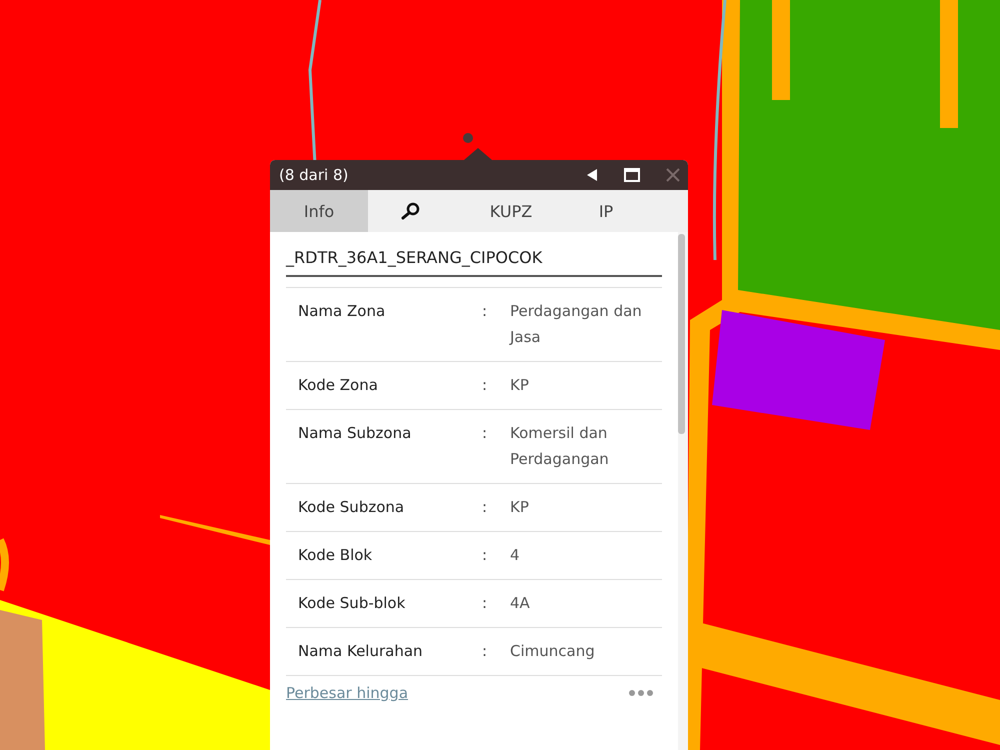 Image resolution: width=1000 pixels, height=750 pixels. Describe the element at coordinates (347, 693) in the screenshot. I see `zoom-to-link: Perbesar hingga` at that location.